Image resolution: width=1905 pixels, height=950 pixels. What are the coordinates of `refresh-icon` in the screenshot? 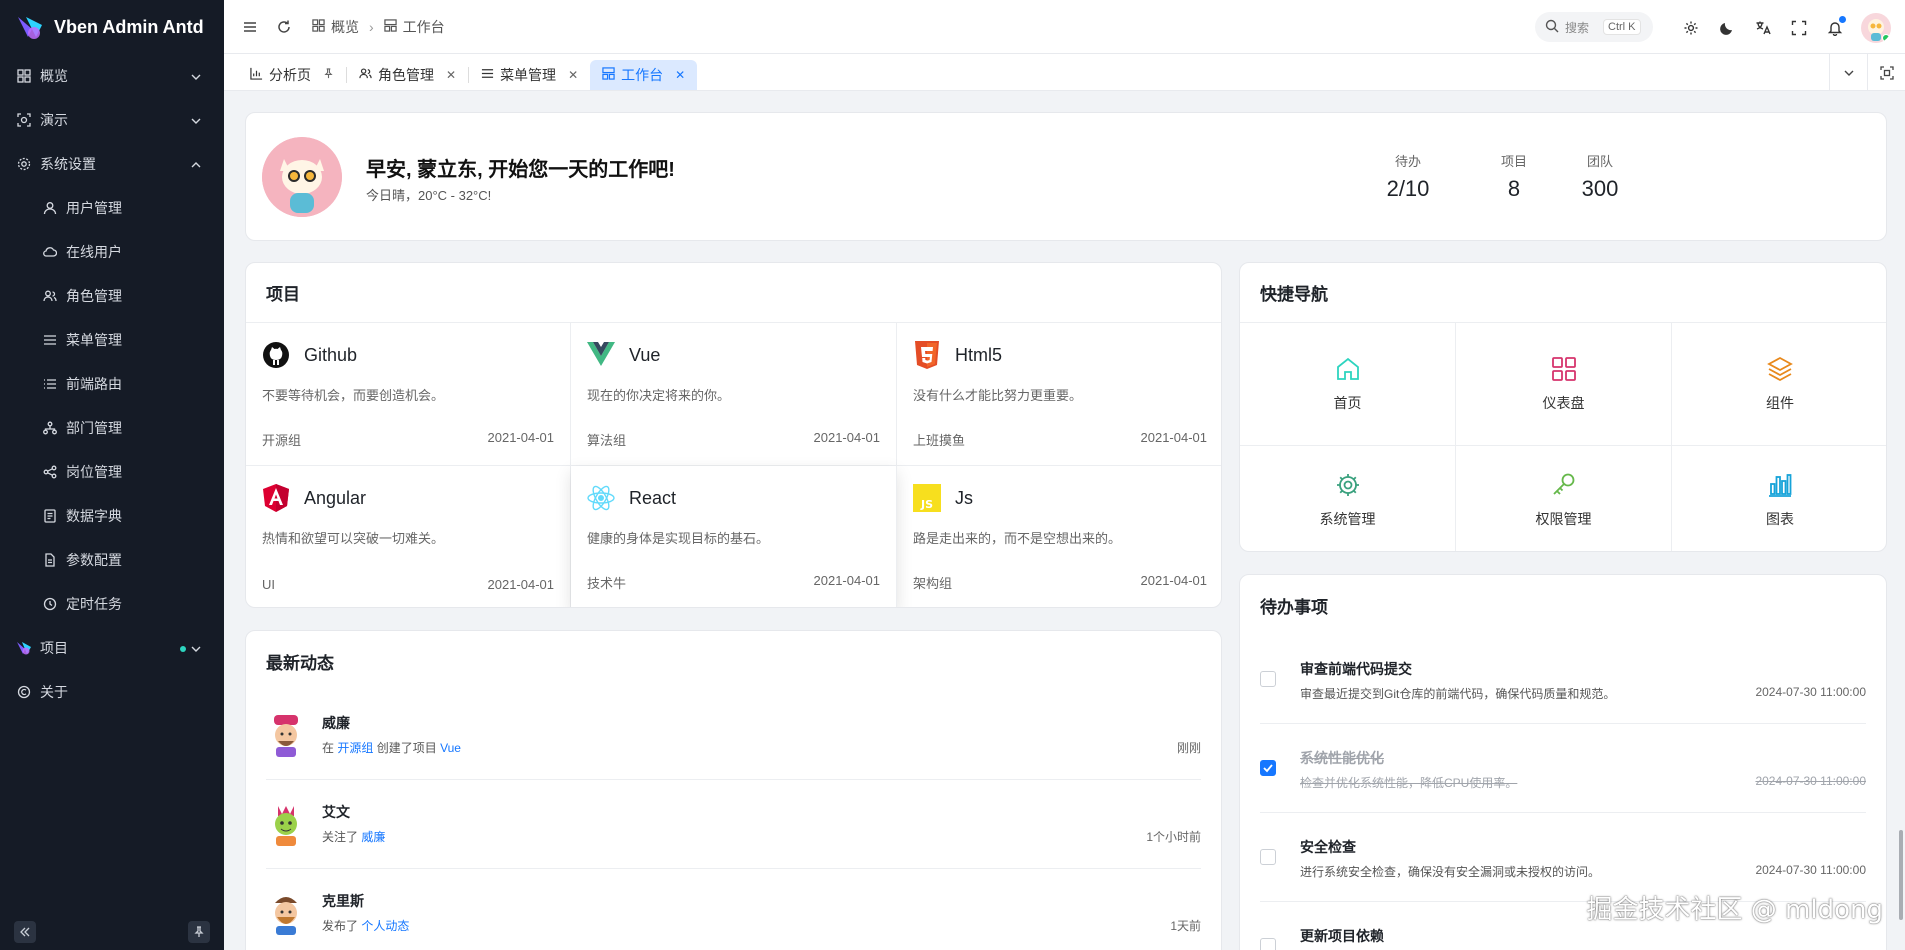 It's located at (284, 27).